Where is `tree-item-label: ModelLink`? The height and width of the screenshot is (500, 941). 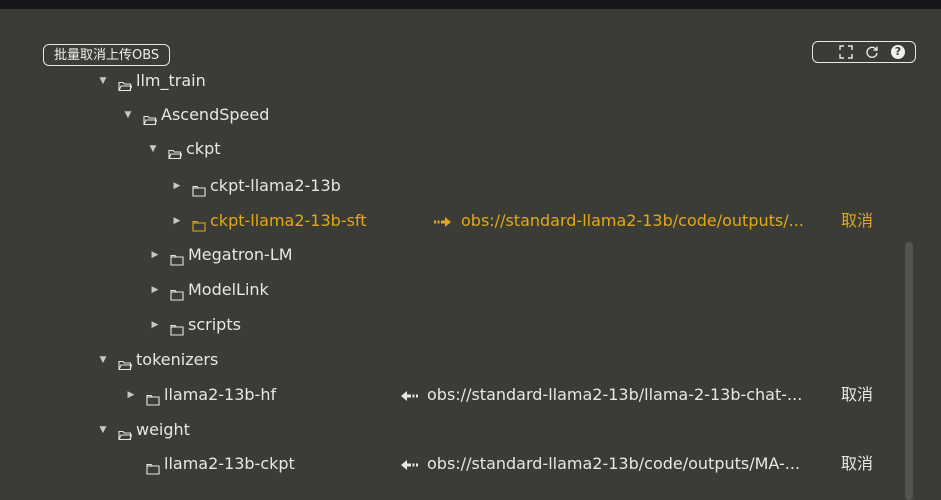 tree-item-label: ModelLink is located at coordinates (228, 290).